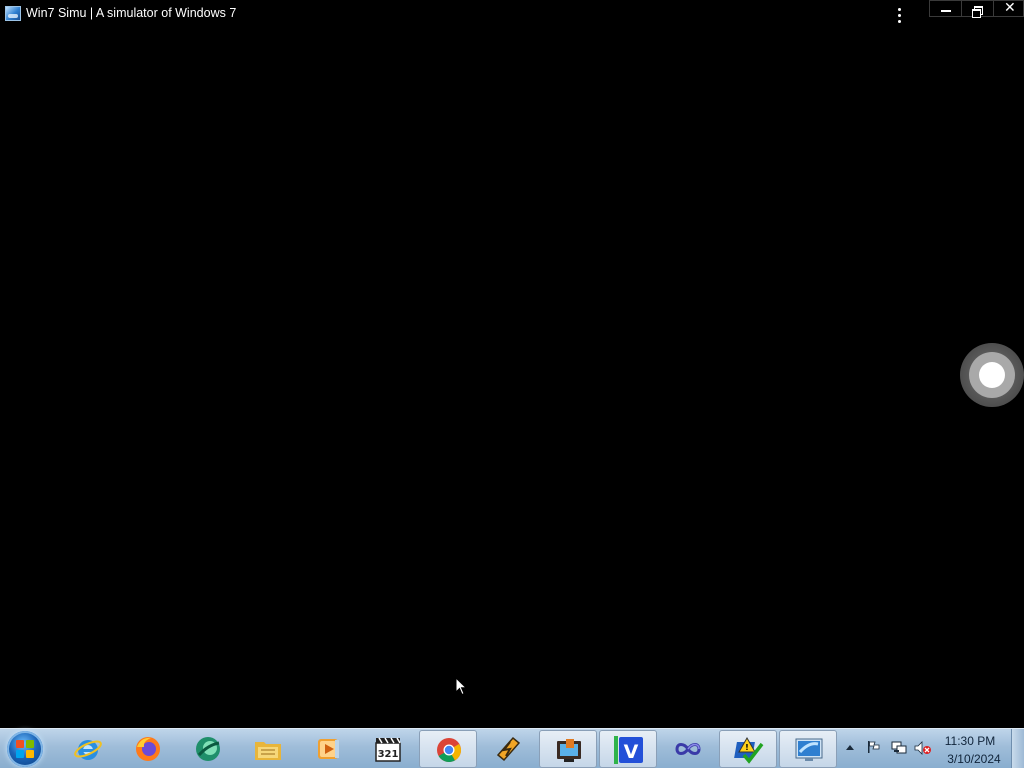 The width and height of the screenshot is (1024, 768). I want to click on blue-v-icon: V, so click(628, 750).